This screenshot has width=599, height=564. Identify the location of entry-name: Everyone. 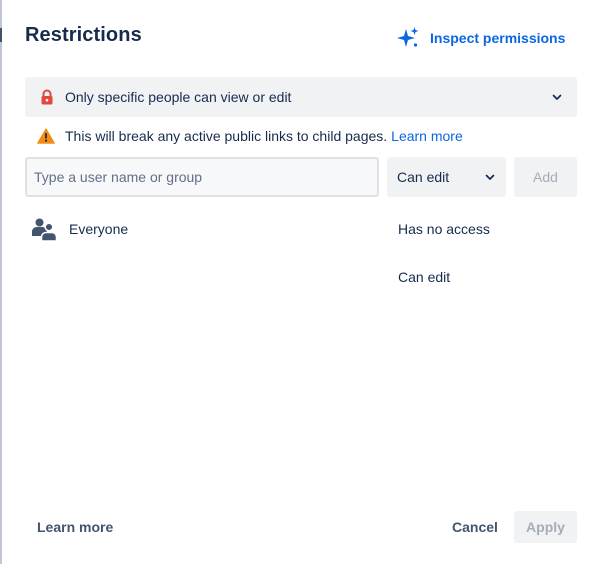
(99, 229).